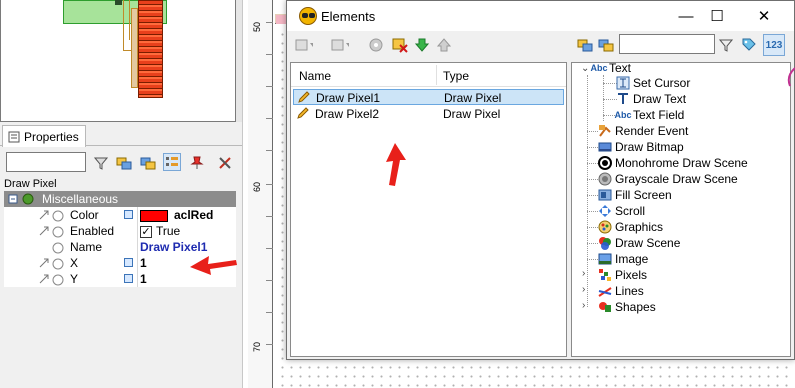  I want to click on column-separator, so click(436, 75).